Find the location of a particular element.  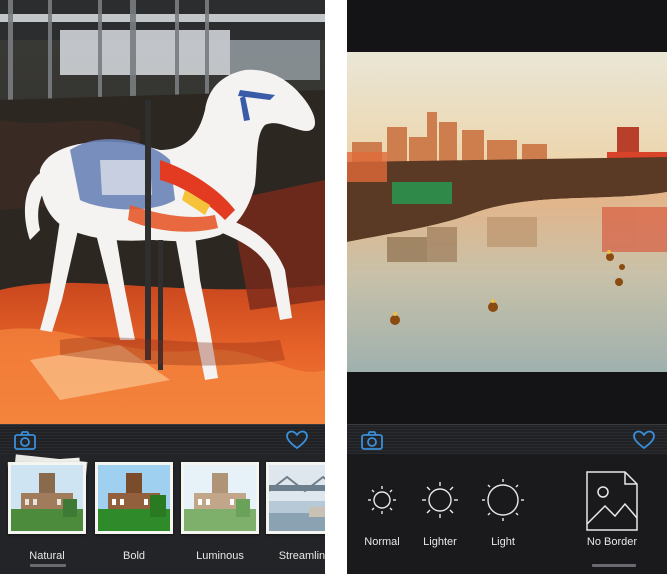

option-lighter: Lighter is located at coordinates (440, 507).